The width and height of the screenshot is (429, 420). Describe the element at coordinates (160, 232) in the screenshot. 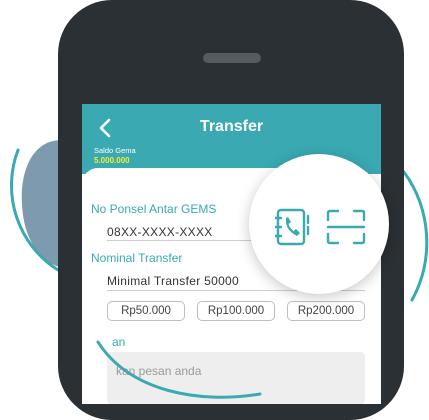

I see `phone-input: 08XX-XXXX-XXXX` at that location.